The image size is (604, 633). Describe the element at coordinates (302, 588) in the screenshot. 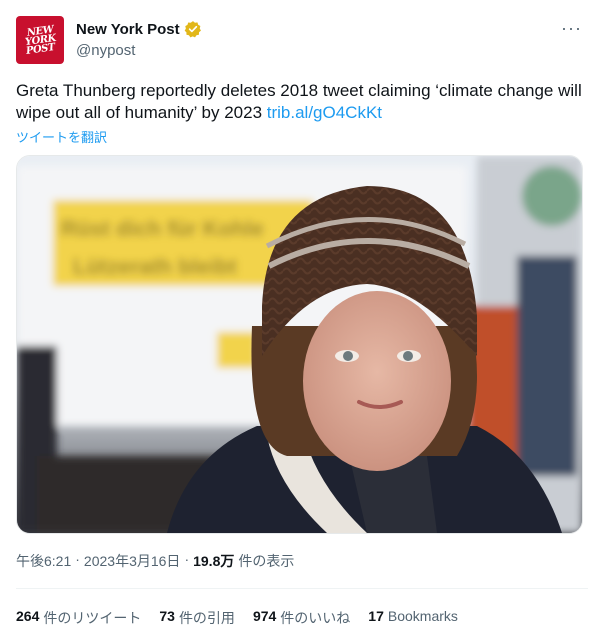

I see `divider` at that location.